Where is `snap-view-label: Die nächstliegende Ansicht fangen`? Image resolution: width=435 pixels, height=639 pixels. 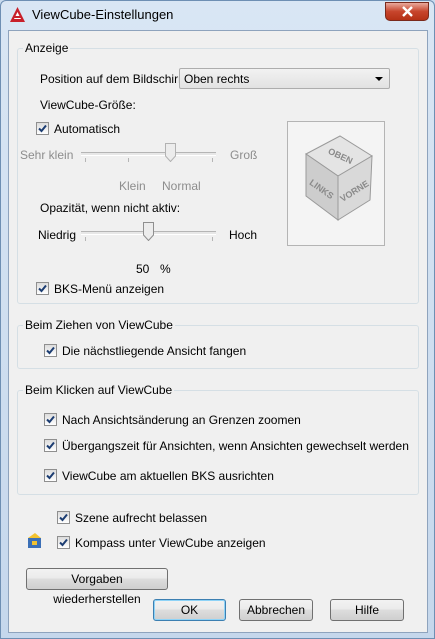
snap-view-label: Die nächstliegende Ansicht fangen is located at coordinates (154, 351).